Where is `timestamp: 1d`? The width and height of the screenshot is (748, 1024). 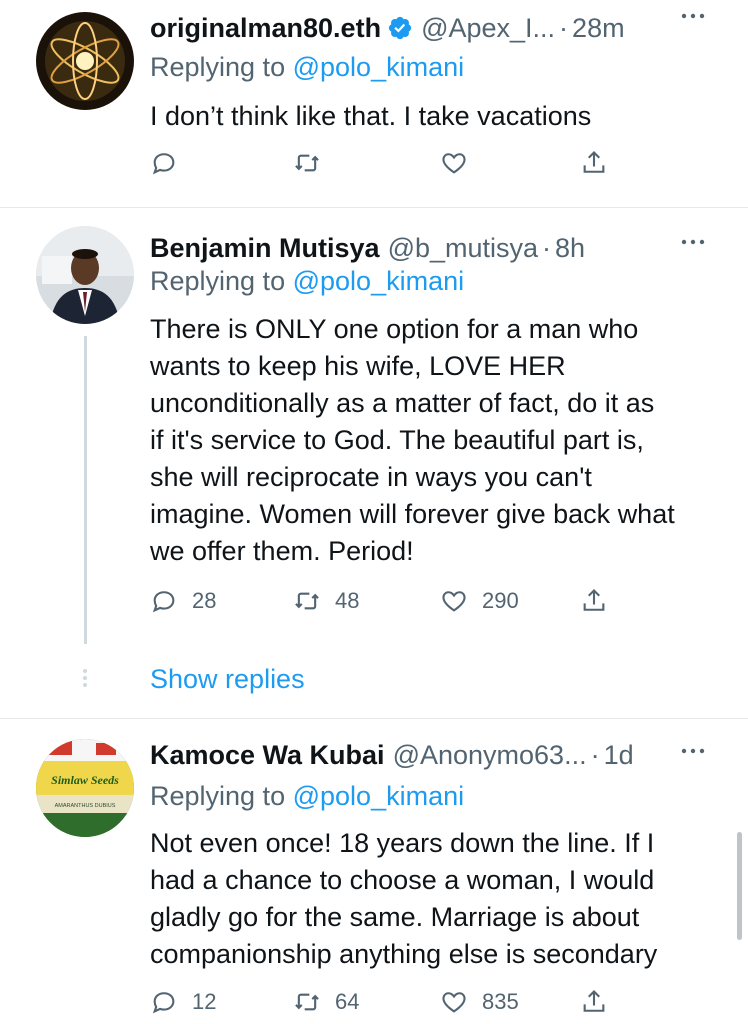
timestamp: 1d is located at coordinates (619, 755).